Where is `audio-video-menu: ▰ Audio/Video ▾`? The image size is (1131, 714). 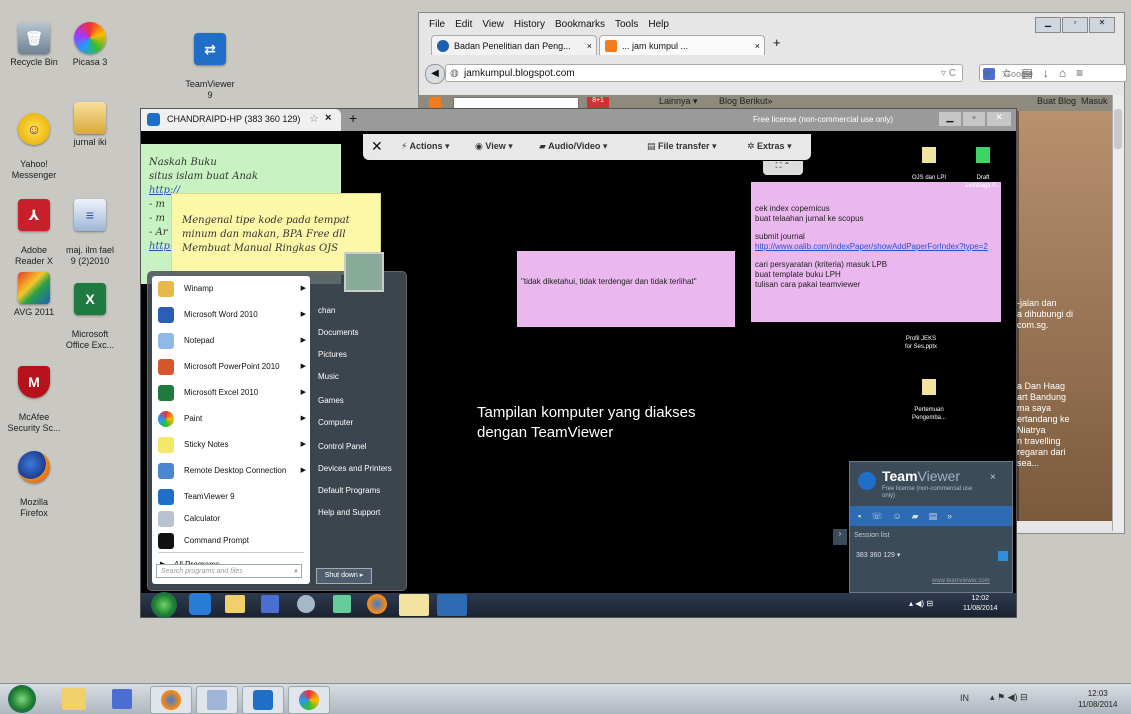 audio-video-menu: ▰ Audio/Video ▾ is located at coordinates (573, 146).